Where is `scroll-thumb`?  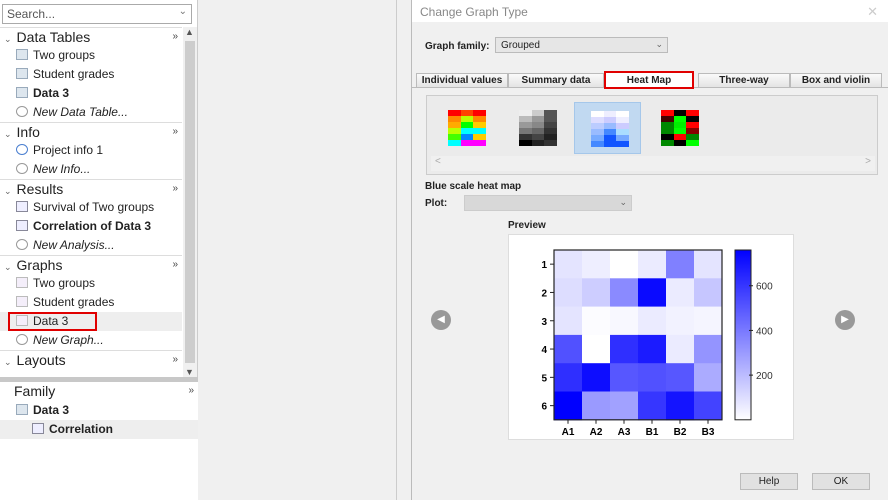 scroll-thumb is located at coordinates (190, 202).